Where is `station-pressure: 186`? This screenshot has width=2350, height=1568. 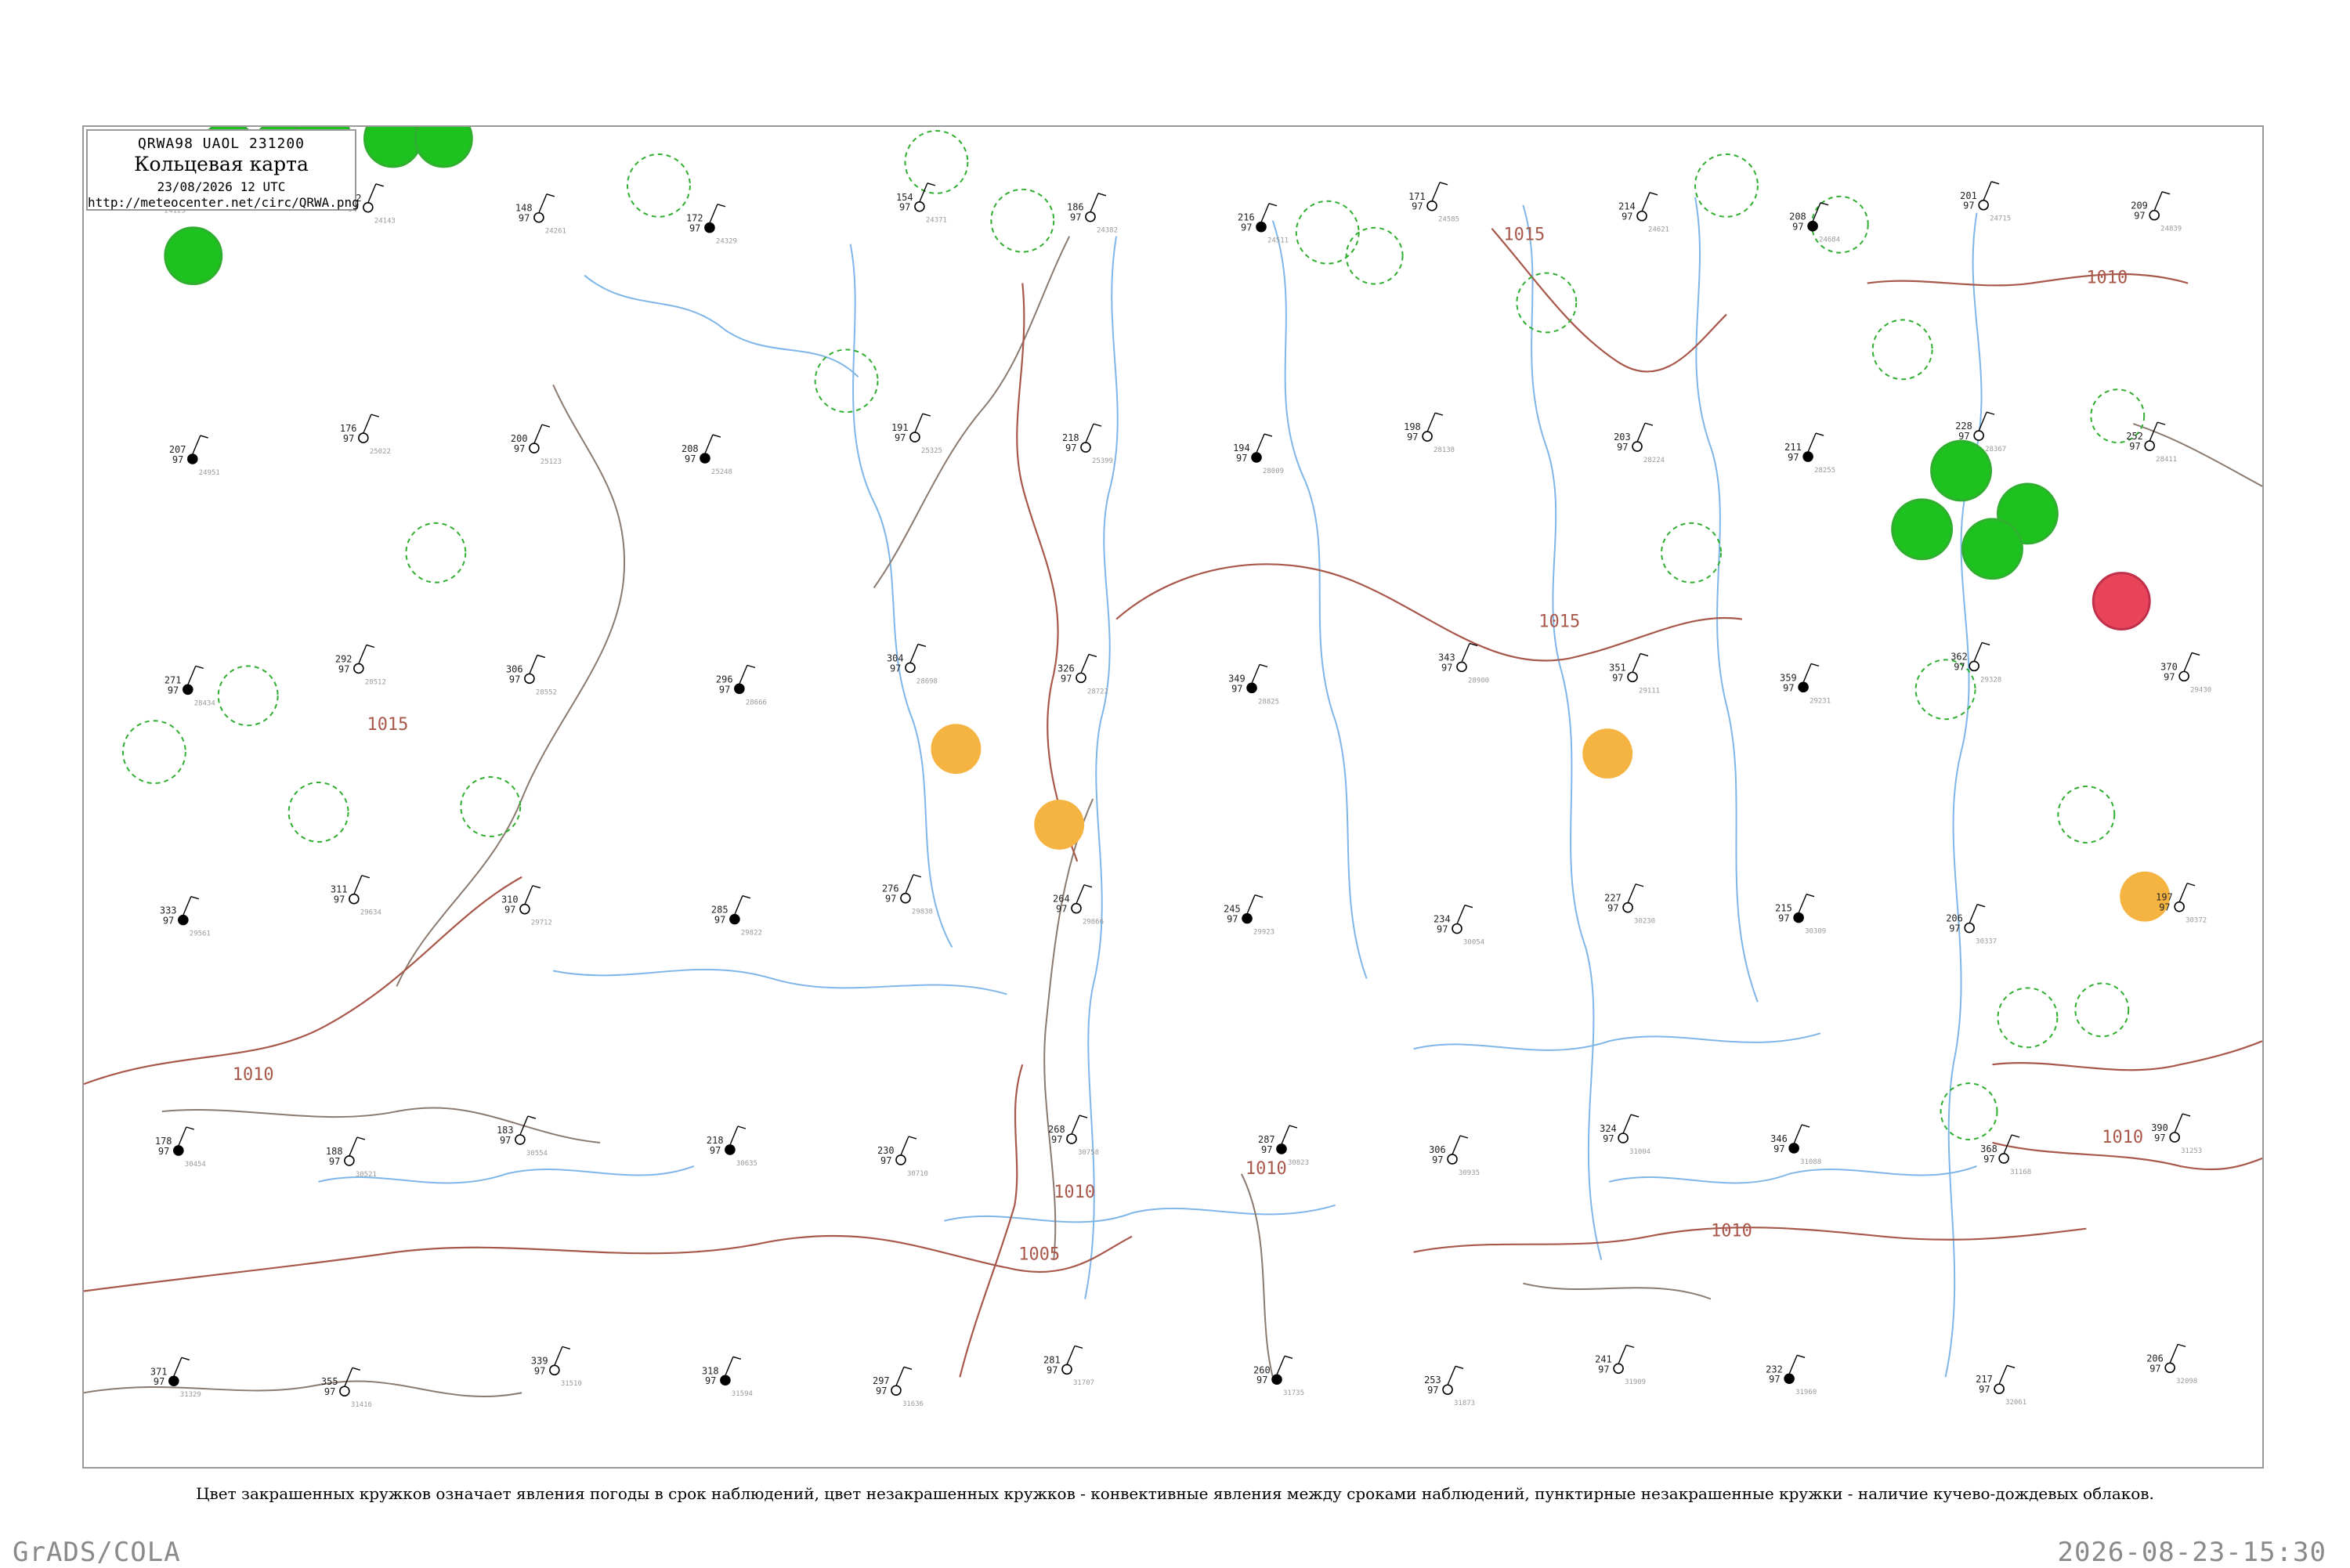 station-pressure: 186 is located at coordinates (1075, 207).